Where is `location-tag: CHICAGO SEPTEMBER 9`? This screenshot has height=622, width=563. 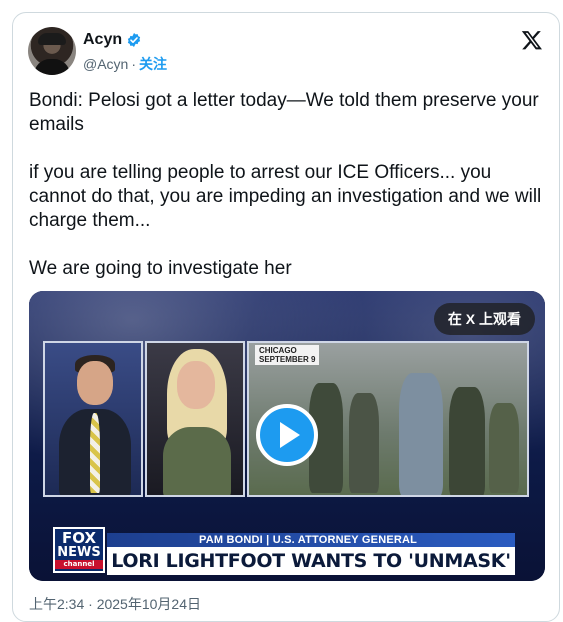
location-tag: CHICAGO SEPTEMBER 9 is located at coordinates (287, 355).